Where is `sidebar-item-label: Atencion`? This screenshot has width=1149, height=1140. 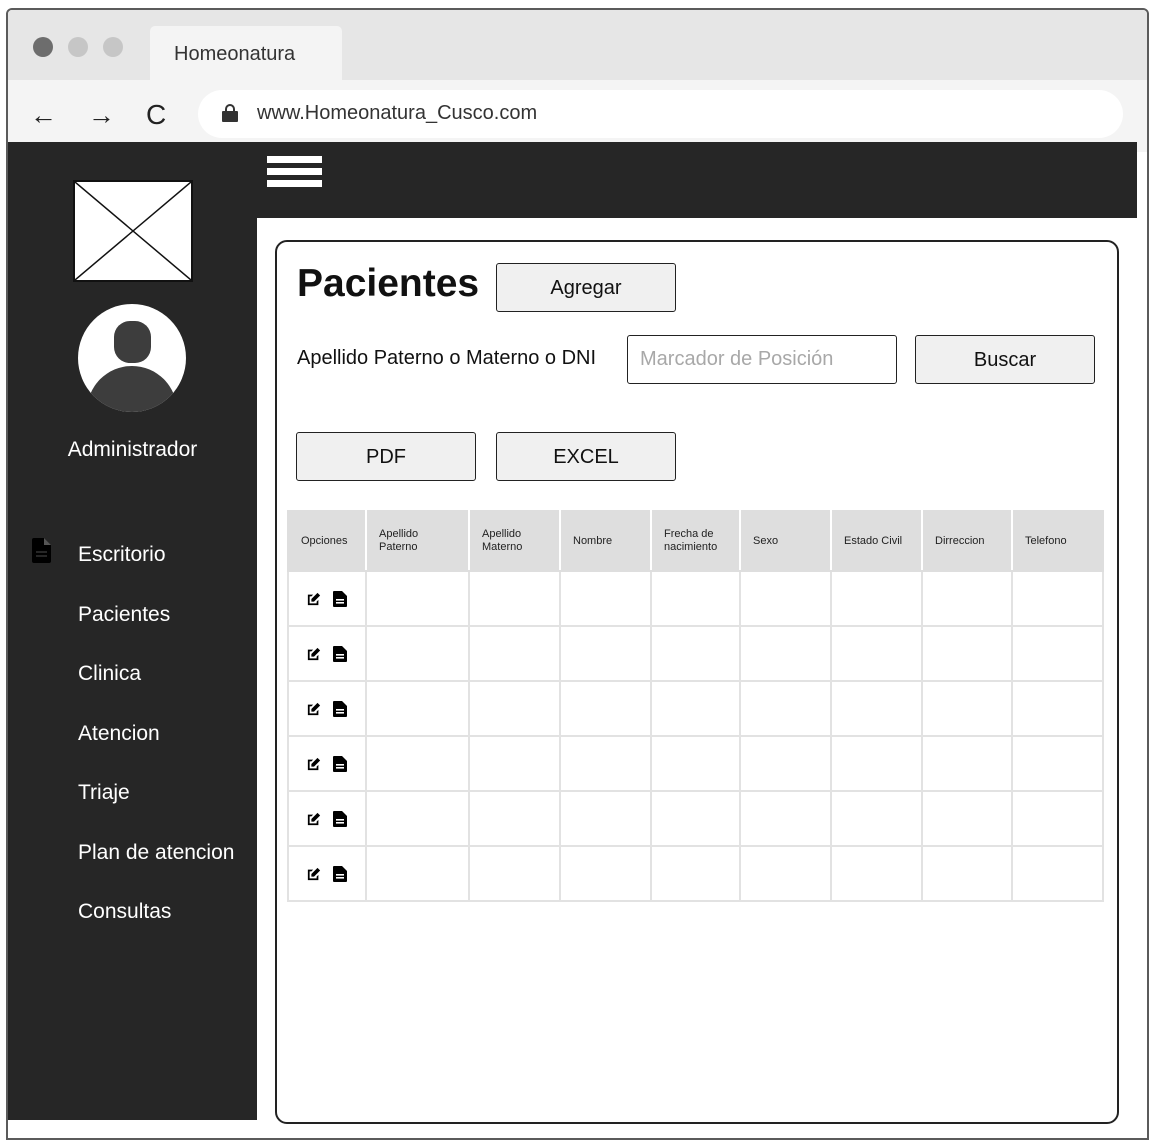
sidebar-item-label: Atencion is located at coordinates (119, 733).